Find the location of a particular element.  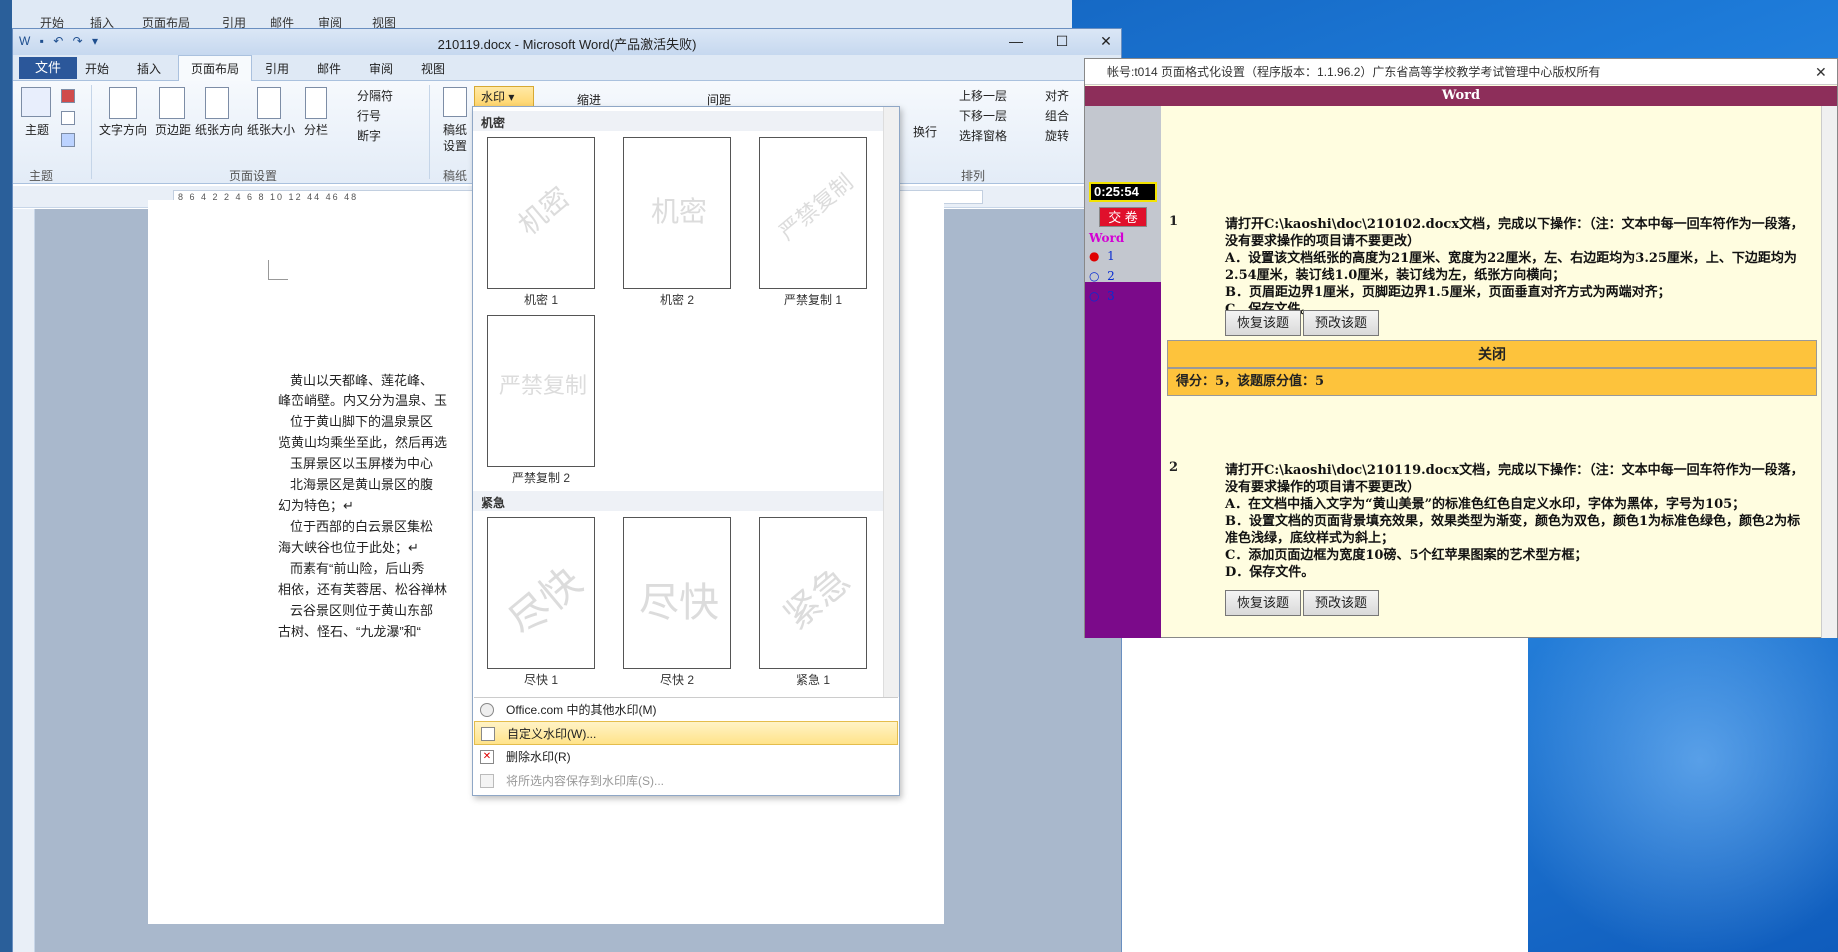

colors-icon is located at coordinates (68, 96).